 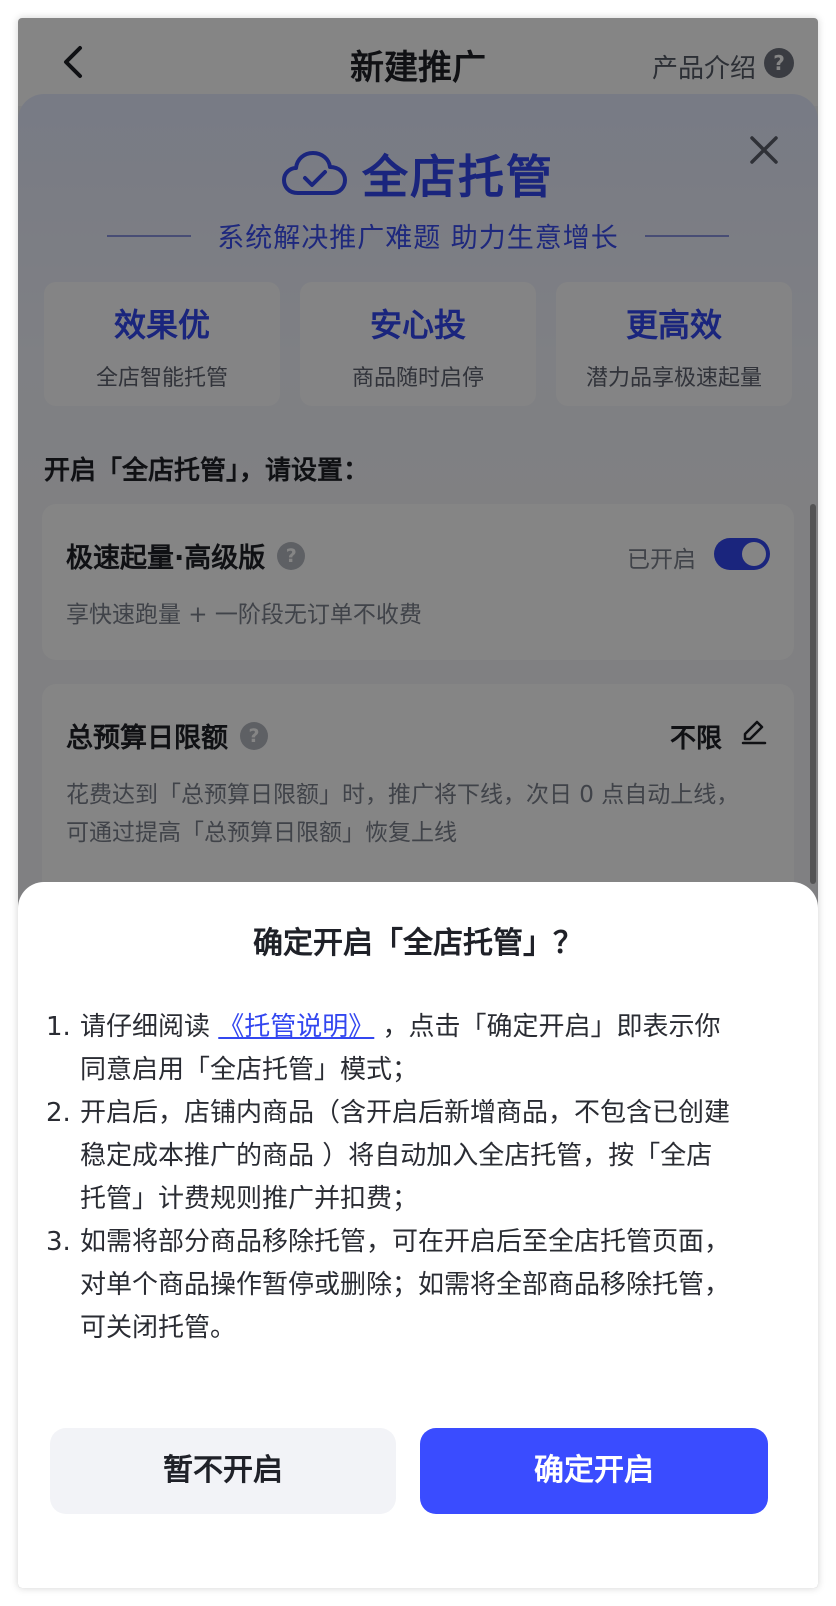 What do you see at coordinates (149, 1027) in the screenshot?
I see `term-text-part: 请仔细阅读` at bounding box center [149, 1027].